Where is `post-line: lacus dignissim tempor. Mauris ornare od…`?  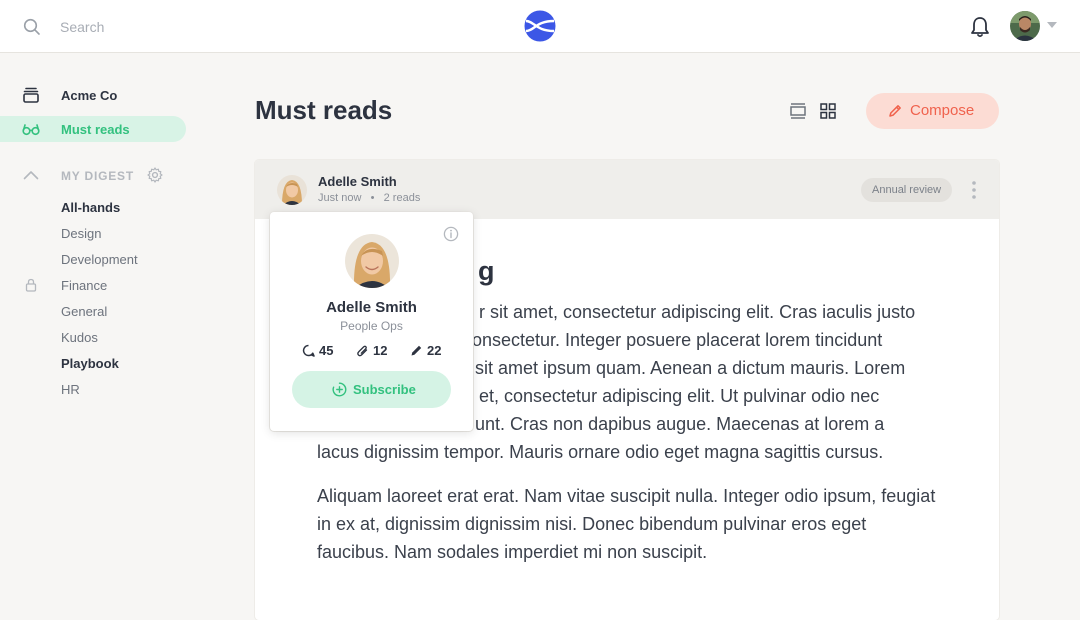
post-line: lacus dignissim tempor. Mauris ornare od… is located at coordinates (600, 452).